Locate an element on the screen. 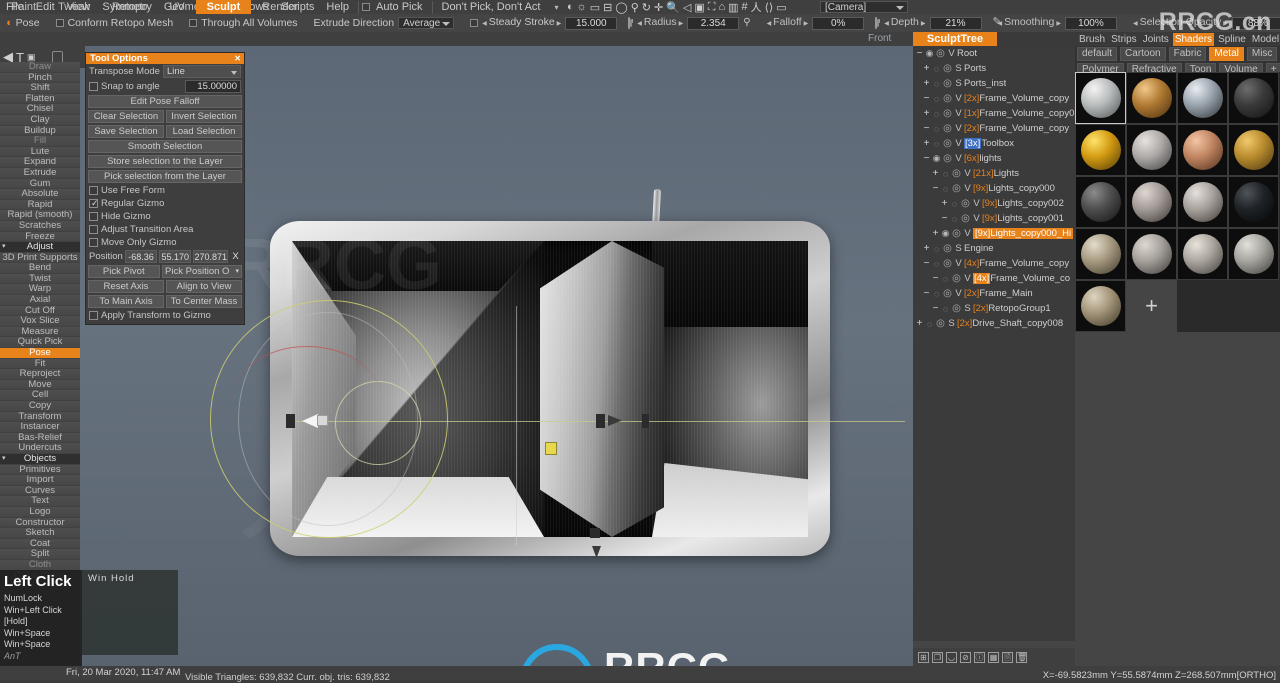 The height and width of the screenshot is (683, 1280). tab-render: Render is located at coordinates (280, 7).